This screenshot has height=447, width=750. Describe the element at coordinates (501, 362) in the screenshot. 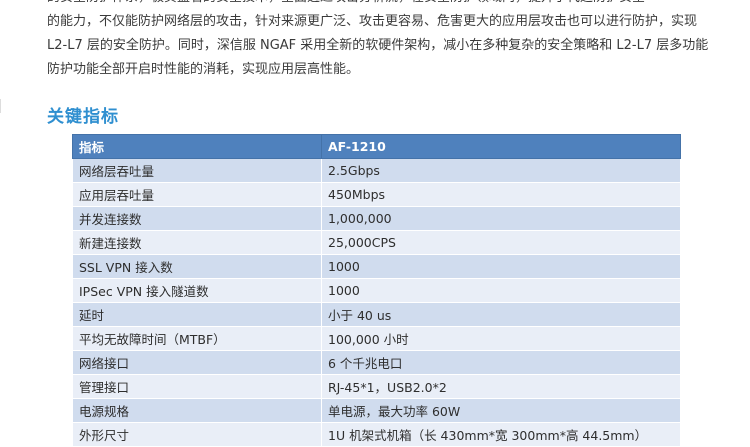

I see `row-value: 6 个千兆电口` at that location.